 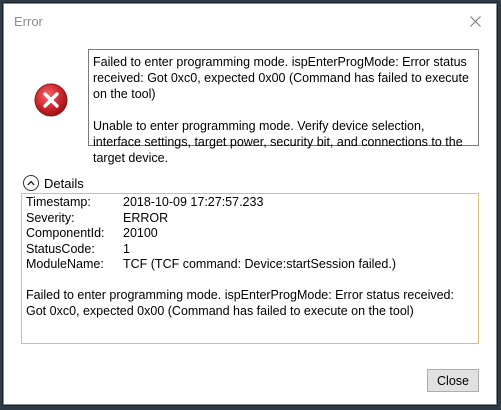 I want to click on detail-row-timestamp: Timestamp: 2018-10-09 17:27:57.233, so click(x=250, y=203).